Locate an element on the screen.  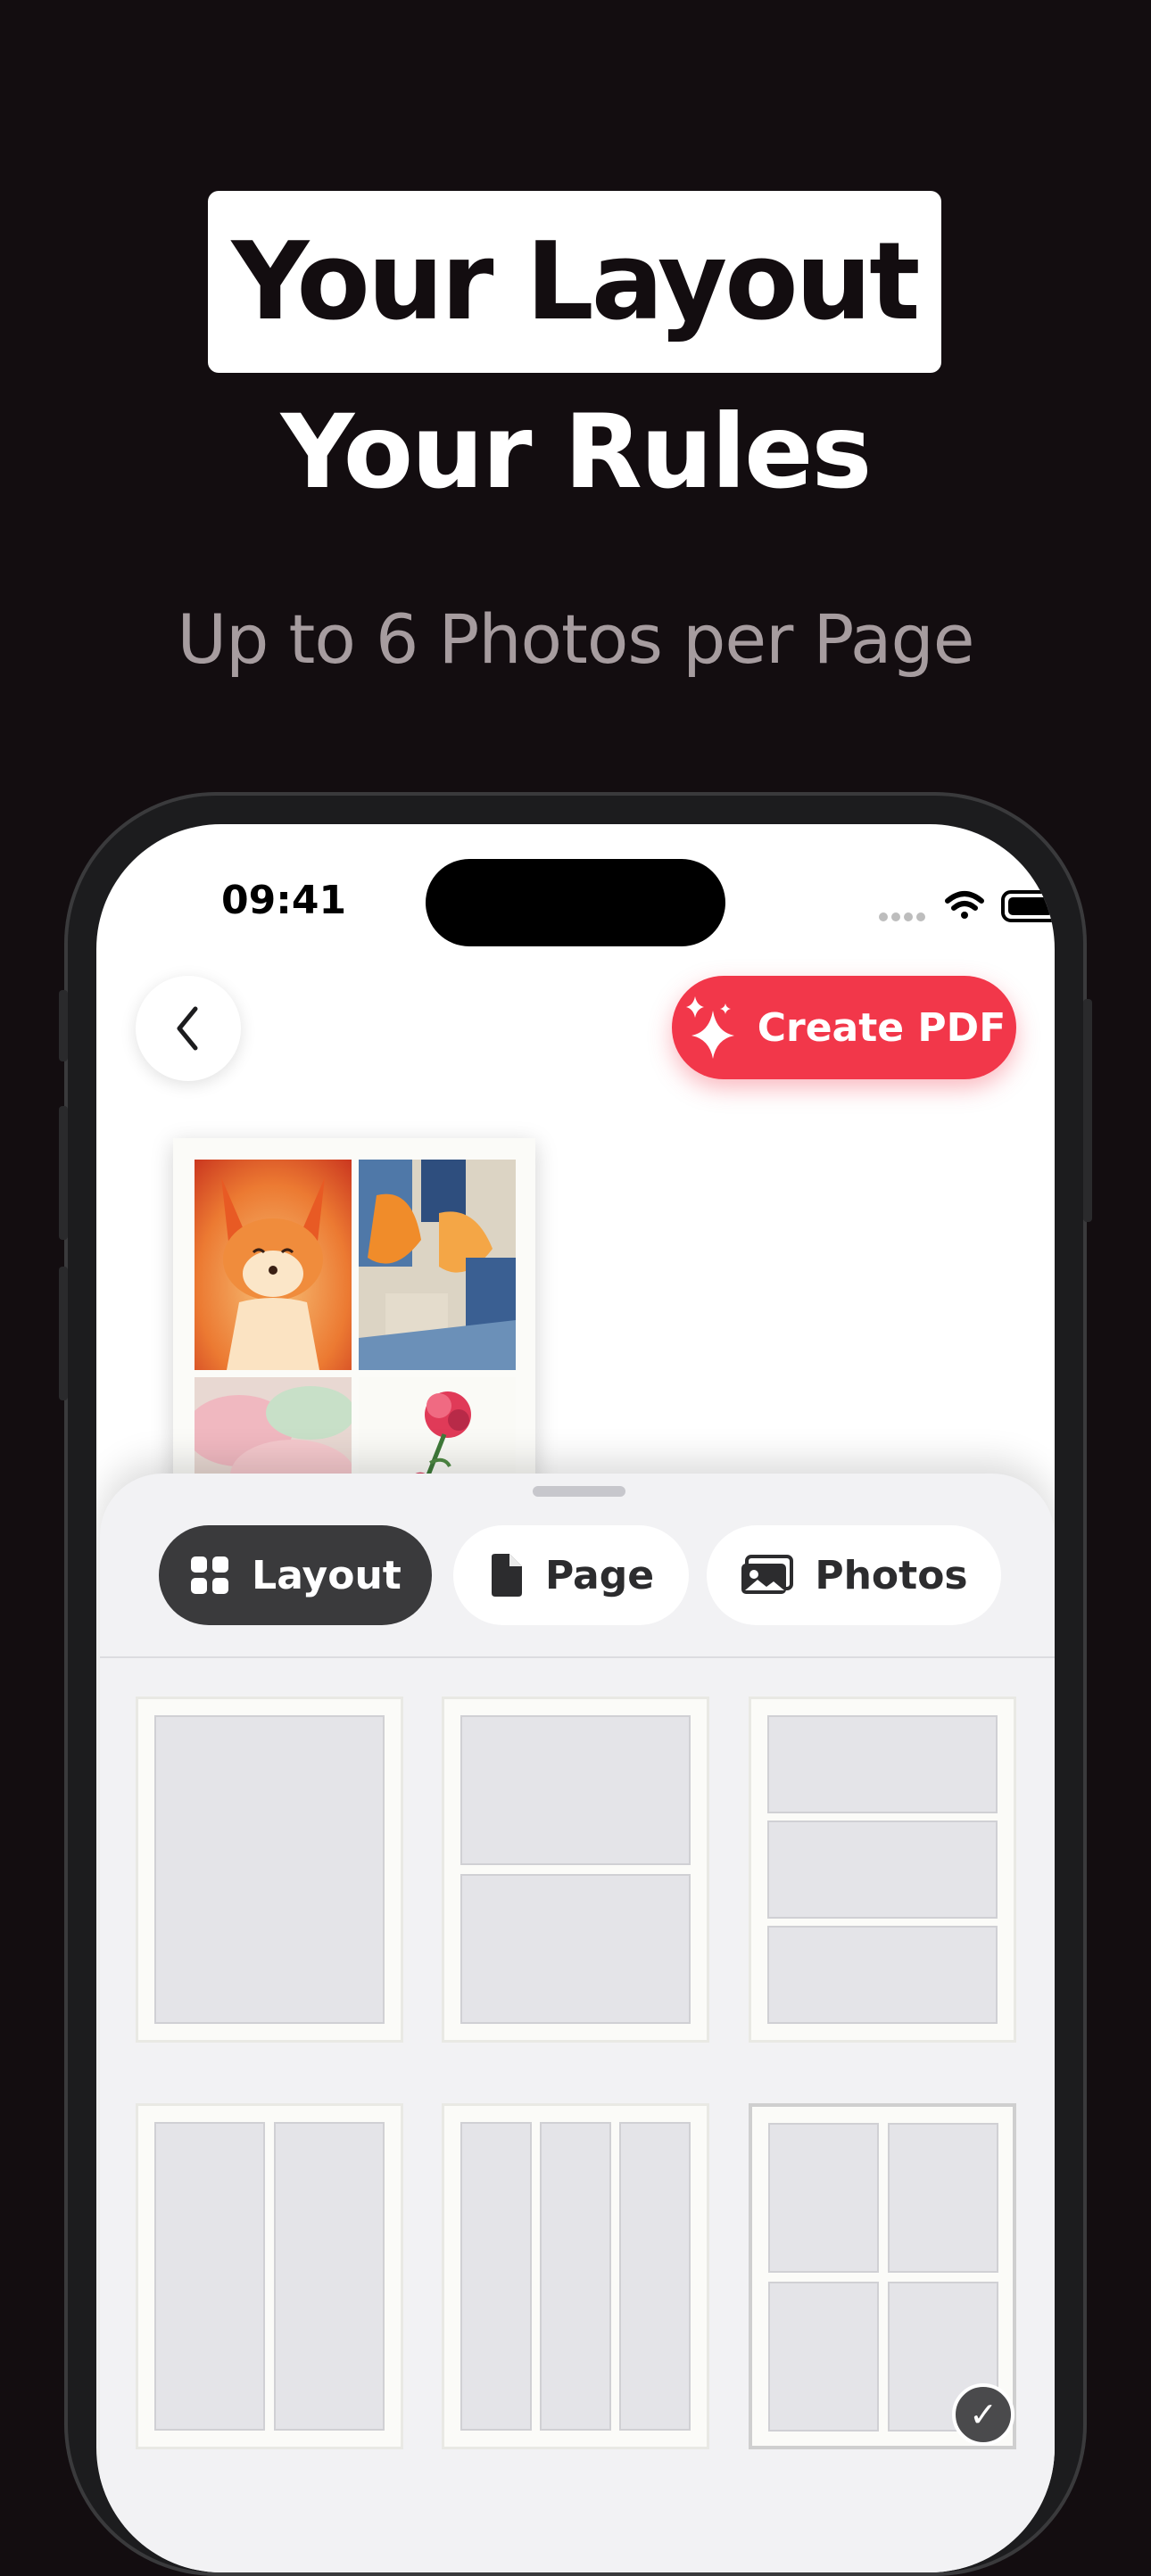
status-icons is located at coordinates (967, 906).